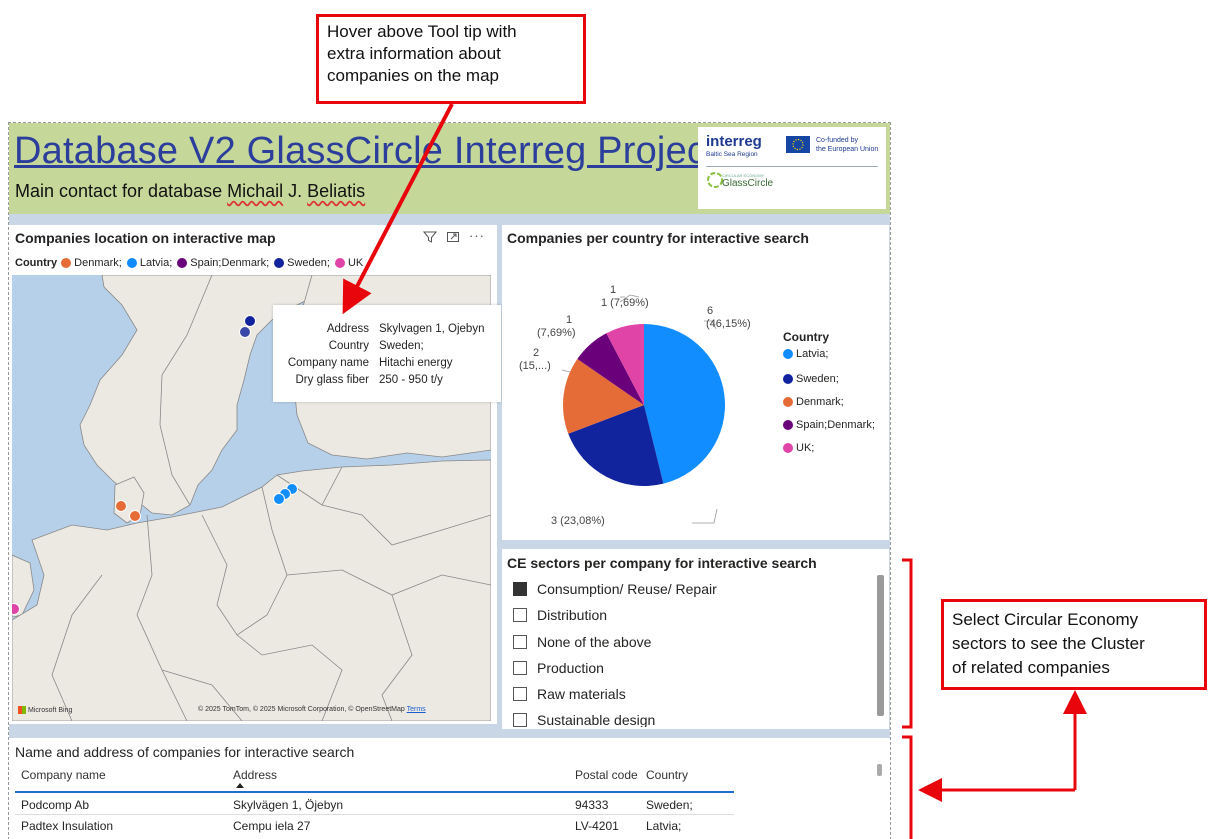 This screenshot has width=1208, height=839. I want to click on slicer-item-consumption: Consumption/ Reuse/ Repair, so click(615, 589).